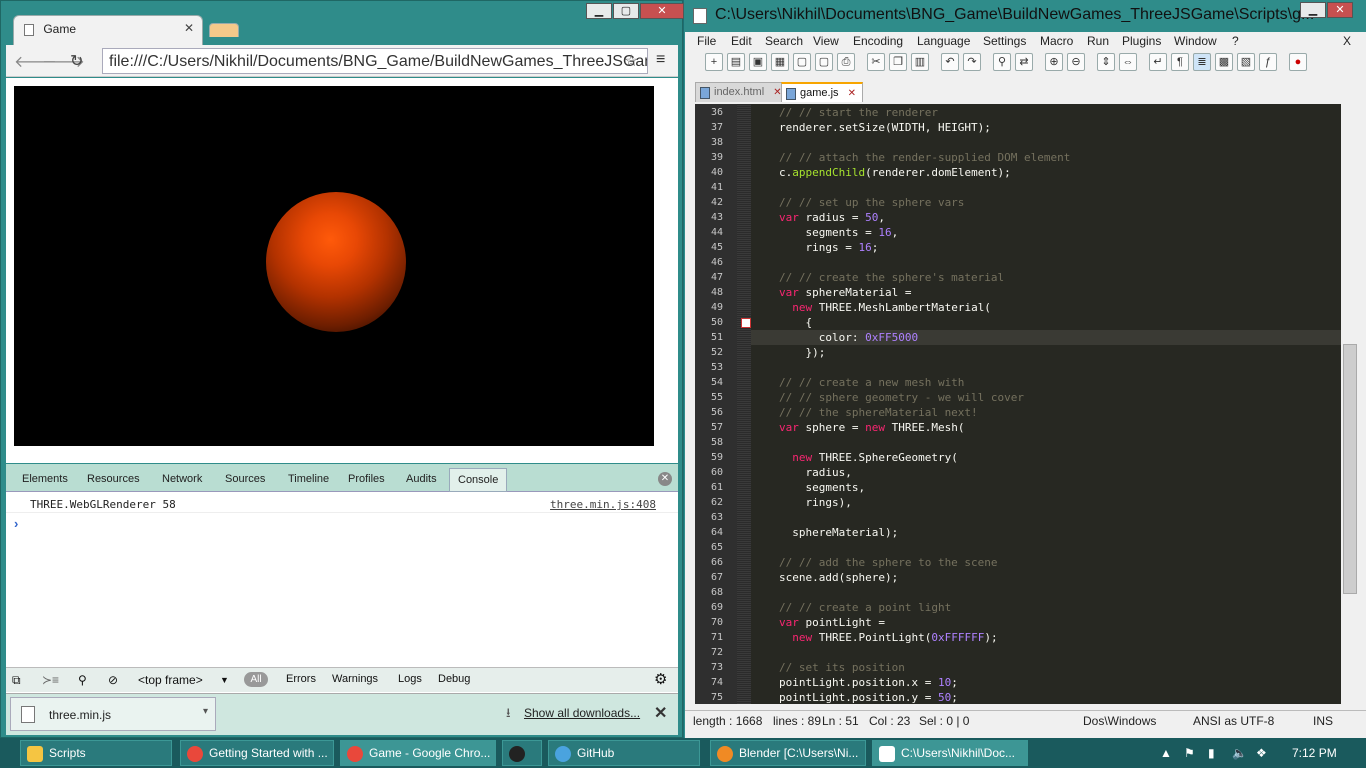 The width and height of the screenshot is (1366, 768). What do you see at coordinates (1239, 753) in the screenshot?
I see `volume-icon: 🔈` at bounding box center [1239, 753].